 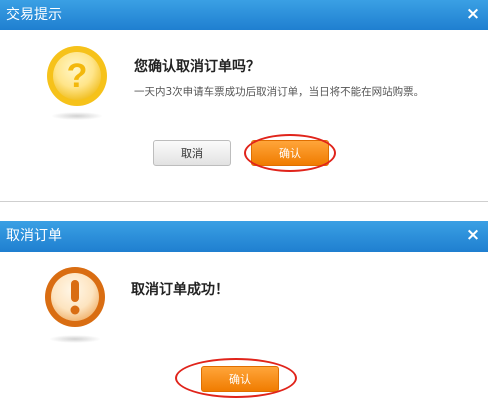 I want to click on success-heading: 取消订单成功！, so click(x=180, y=290).